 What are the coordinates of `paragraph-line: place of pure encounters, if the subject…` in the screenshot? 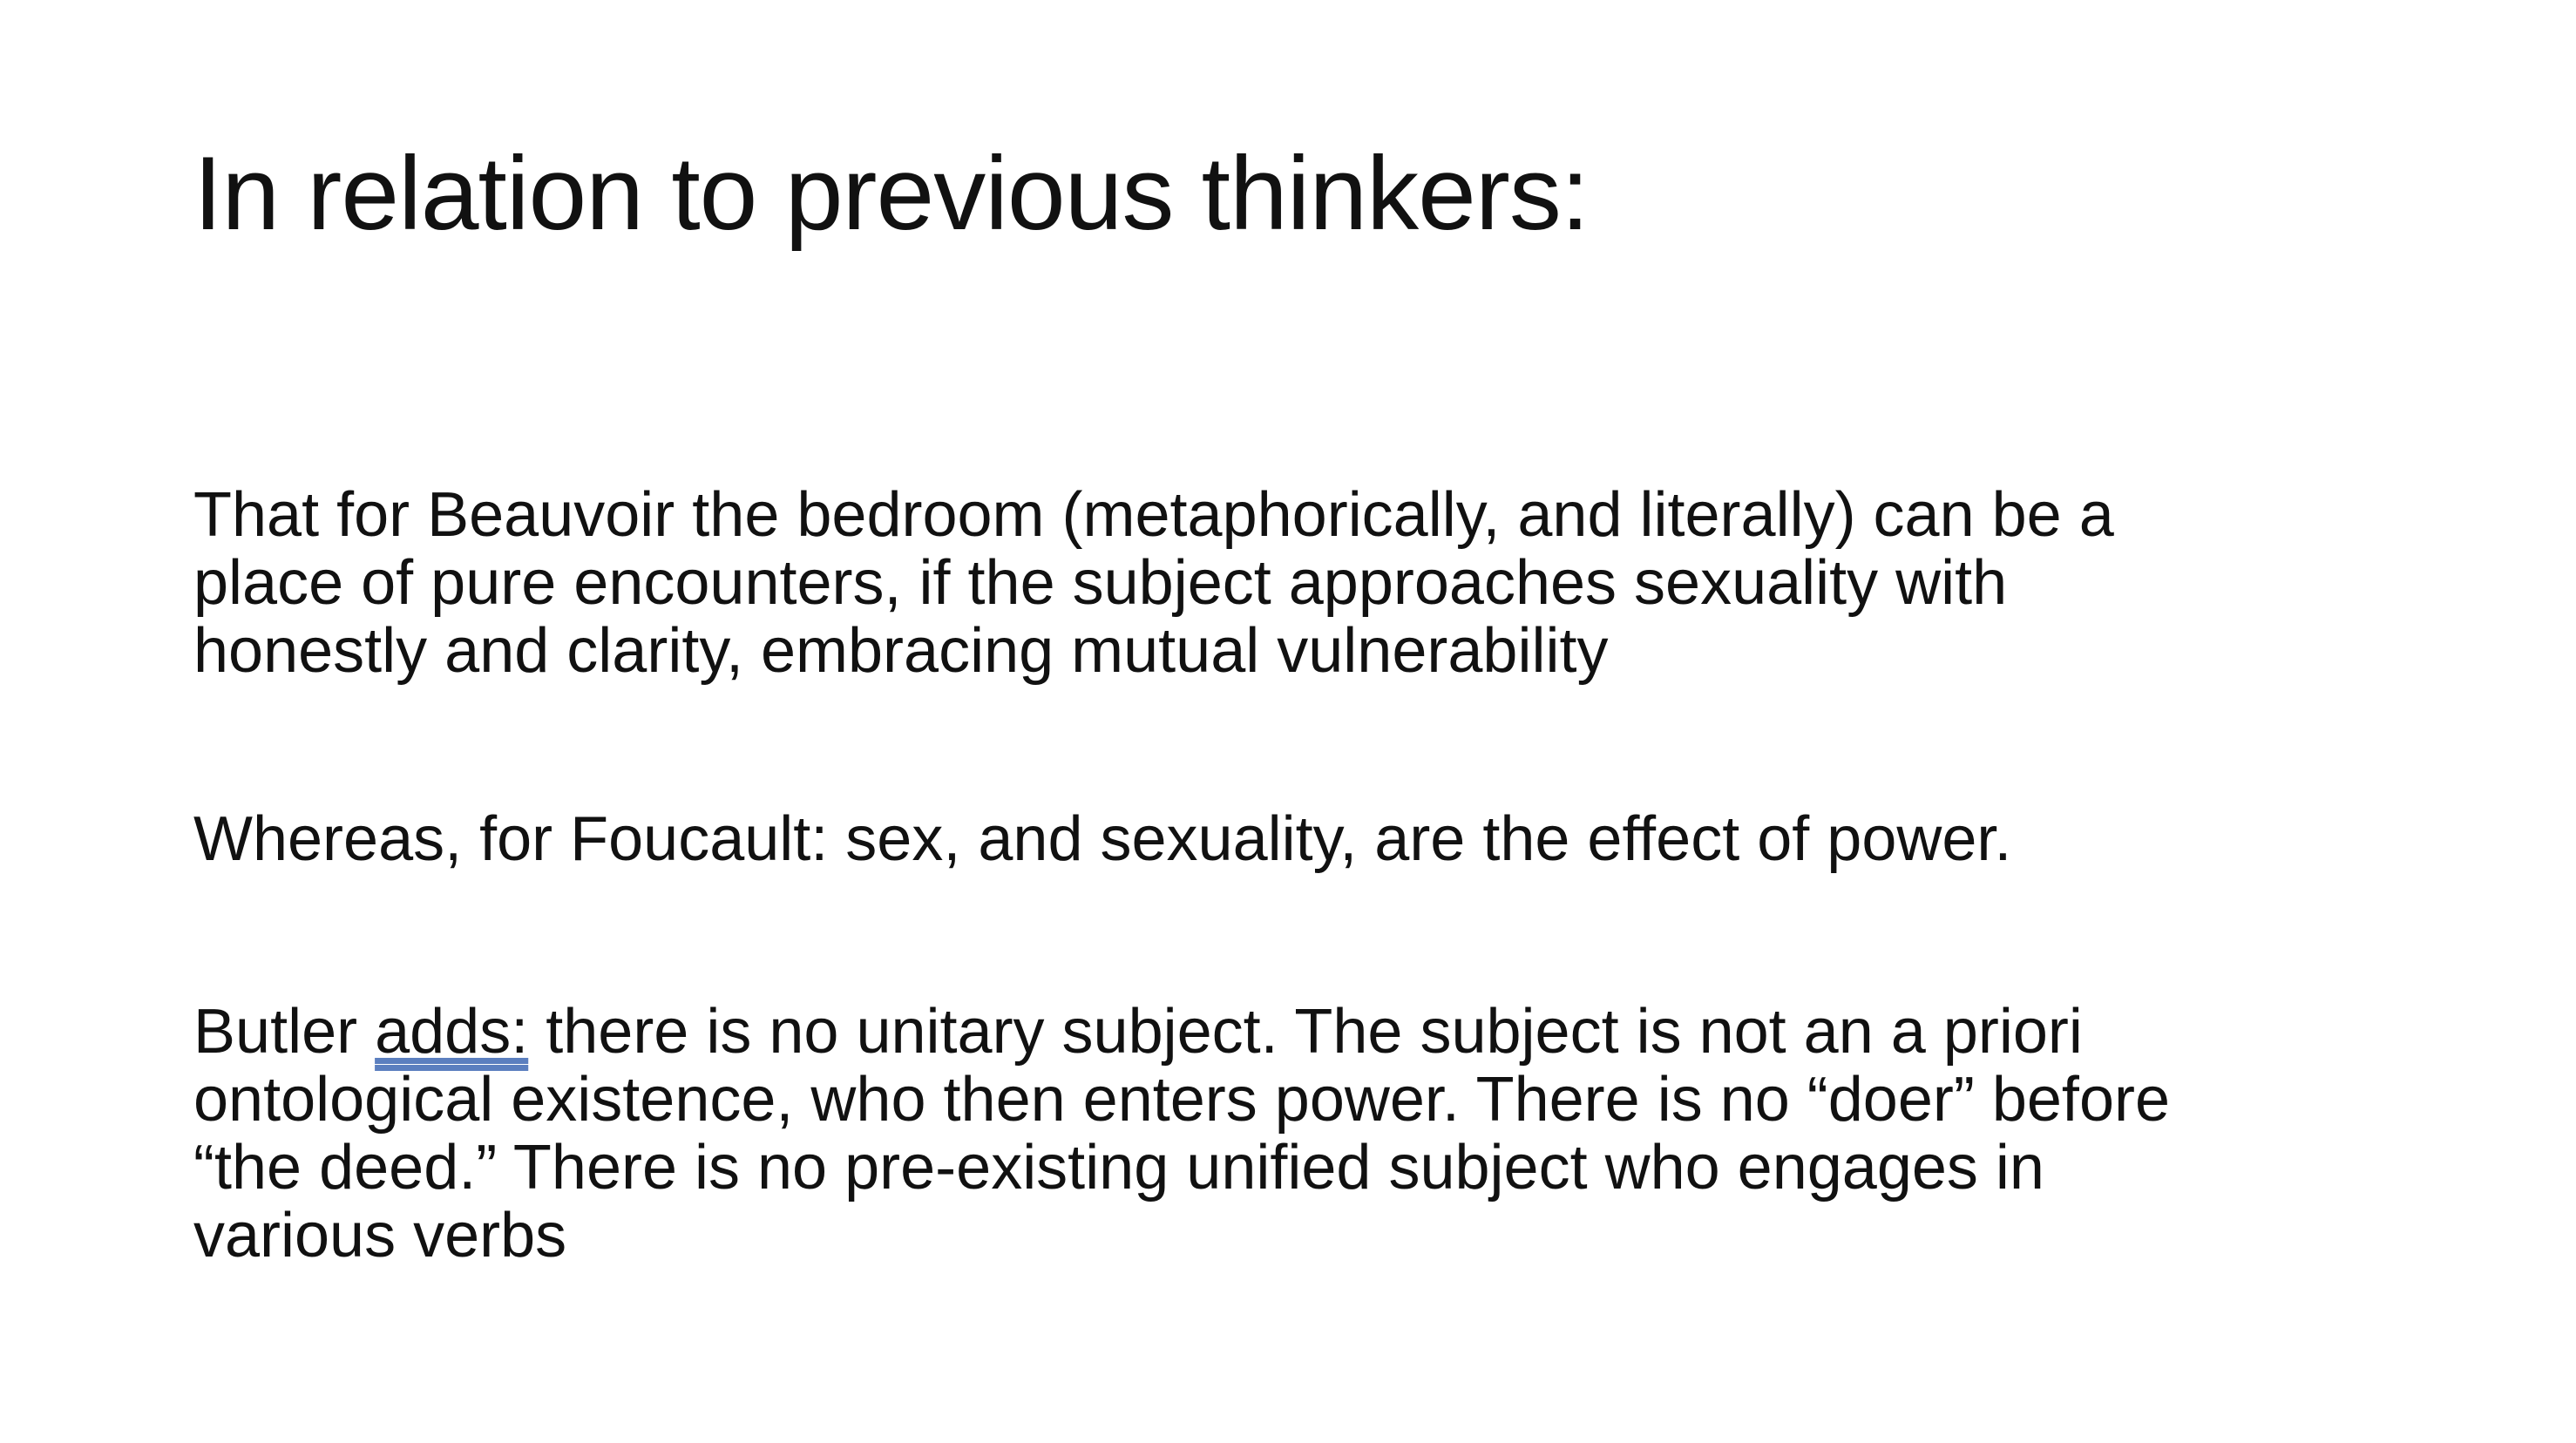 It's located at (1101, 583).